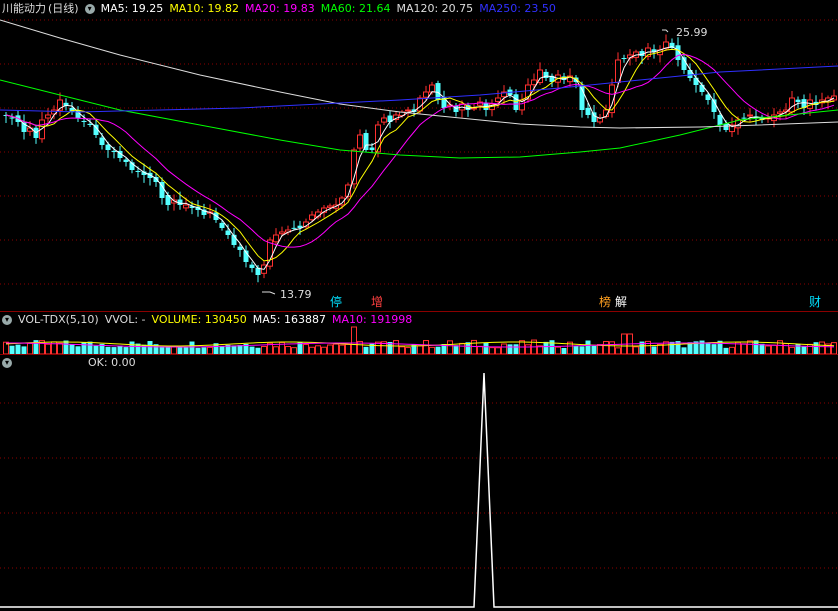 The width and height of the screenshot is (838, 611). Describe the element at coordinates (69, 363) in the screenshot. I see `ok-header: ▾ OK: 0.00` at that location.